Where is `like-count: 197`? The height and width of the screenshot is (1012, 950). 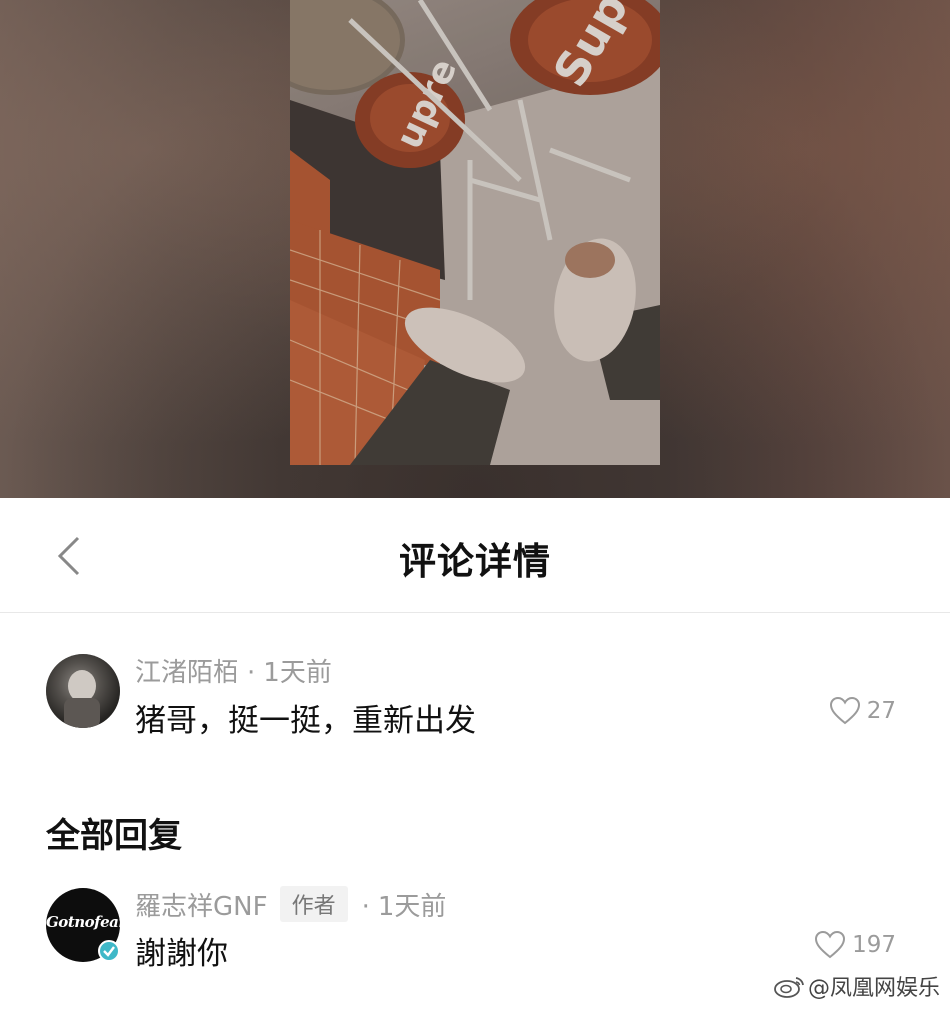 like-count: 197 is located at coordinates (874, 944).